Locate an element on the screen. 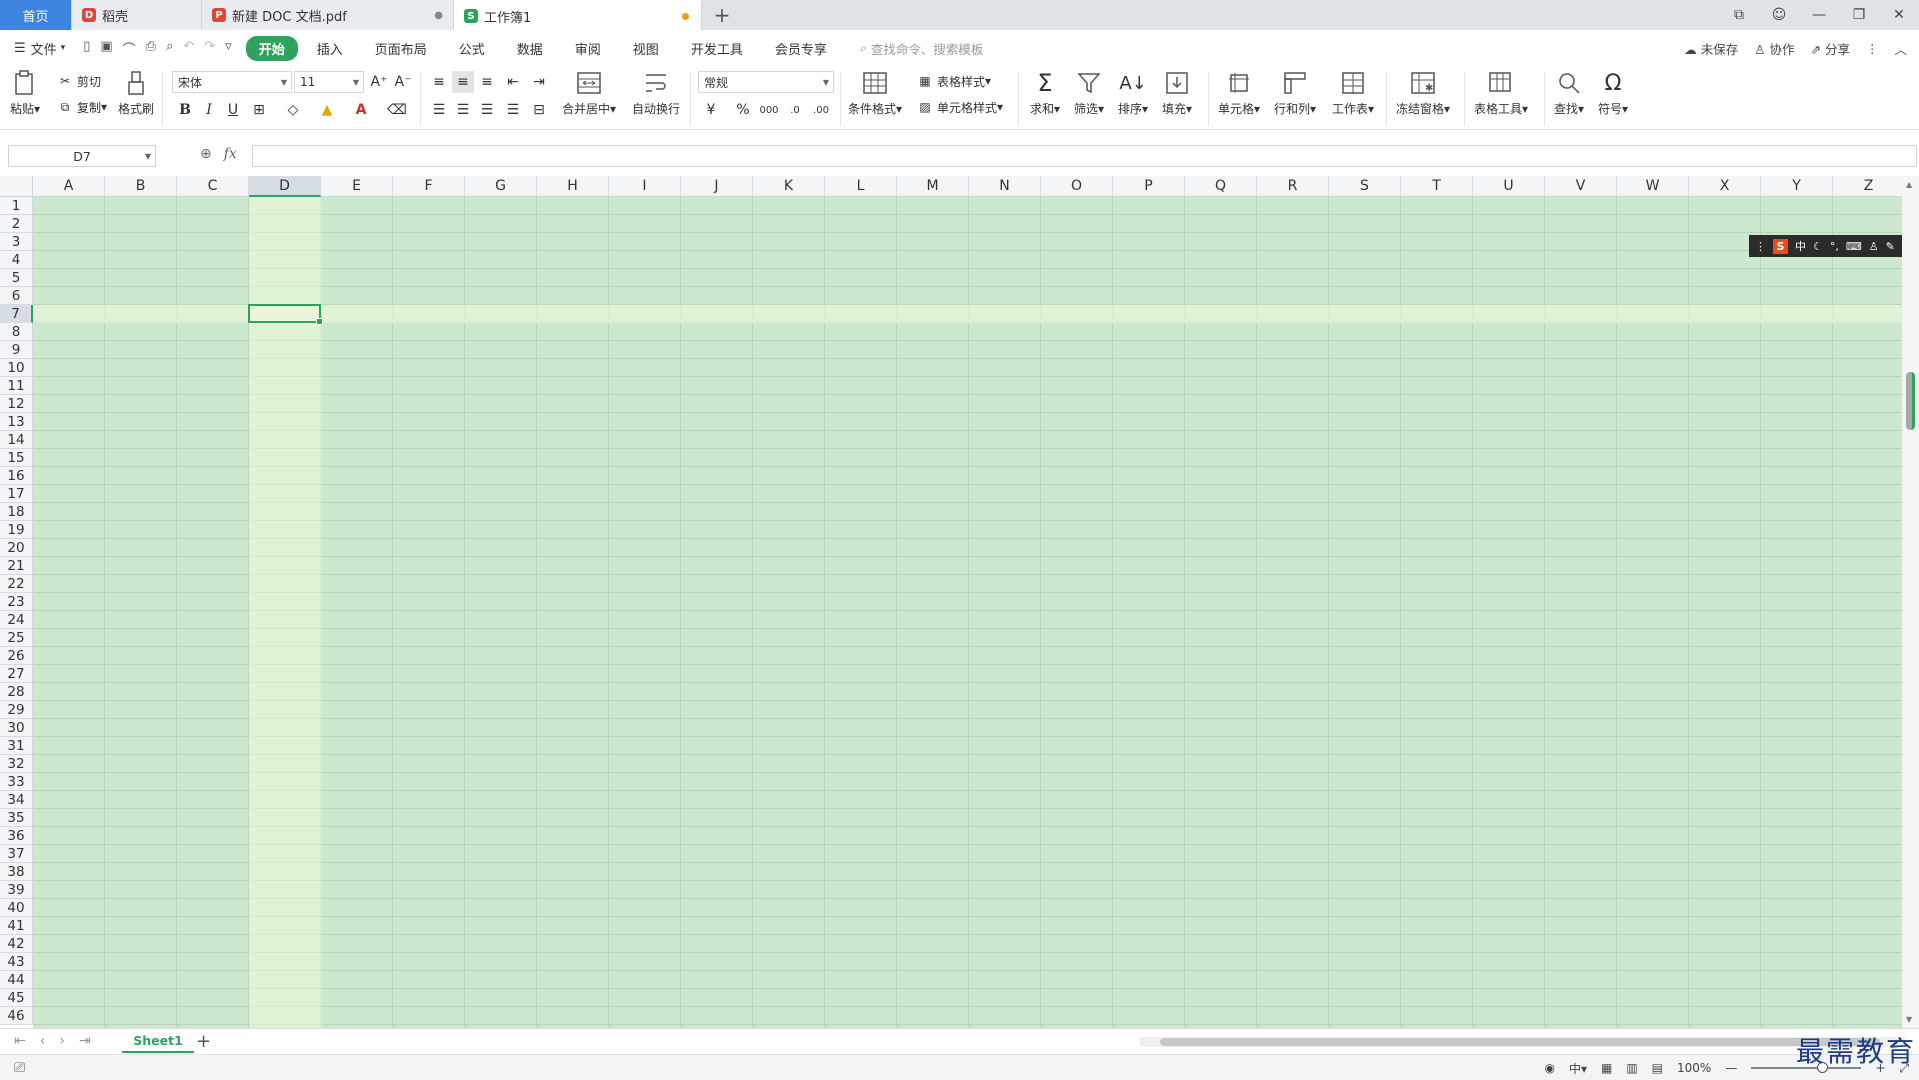 The image size is (1919, 1080). collapse-ribbon-icon: ︿ is located at coordinates (1900, 48).